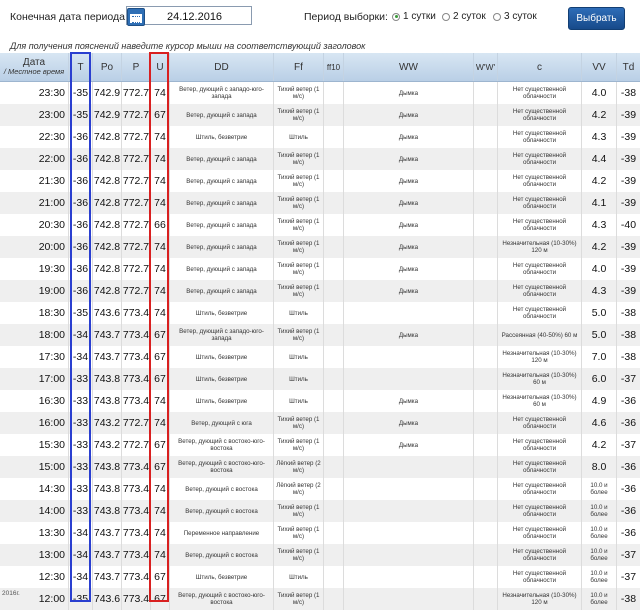 This screenshot has height=610, width=640. What do you see at coordinates (51, 357) in the screenshot?
I see `cell-time: 17:30` at bounding box center [51, 357].